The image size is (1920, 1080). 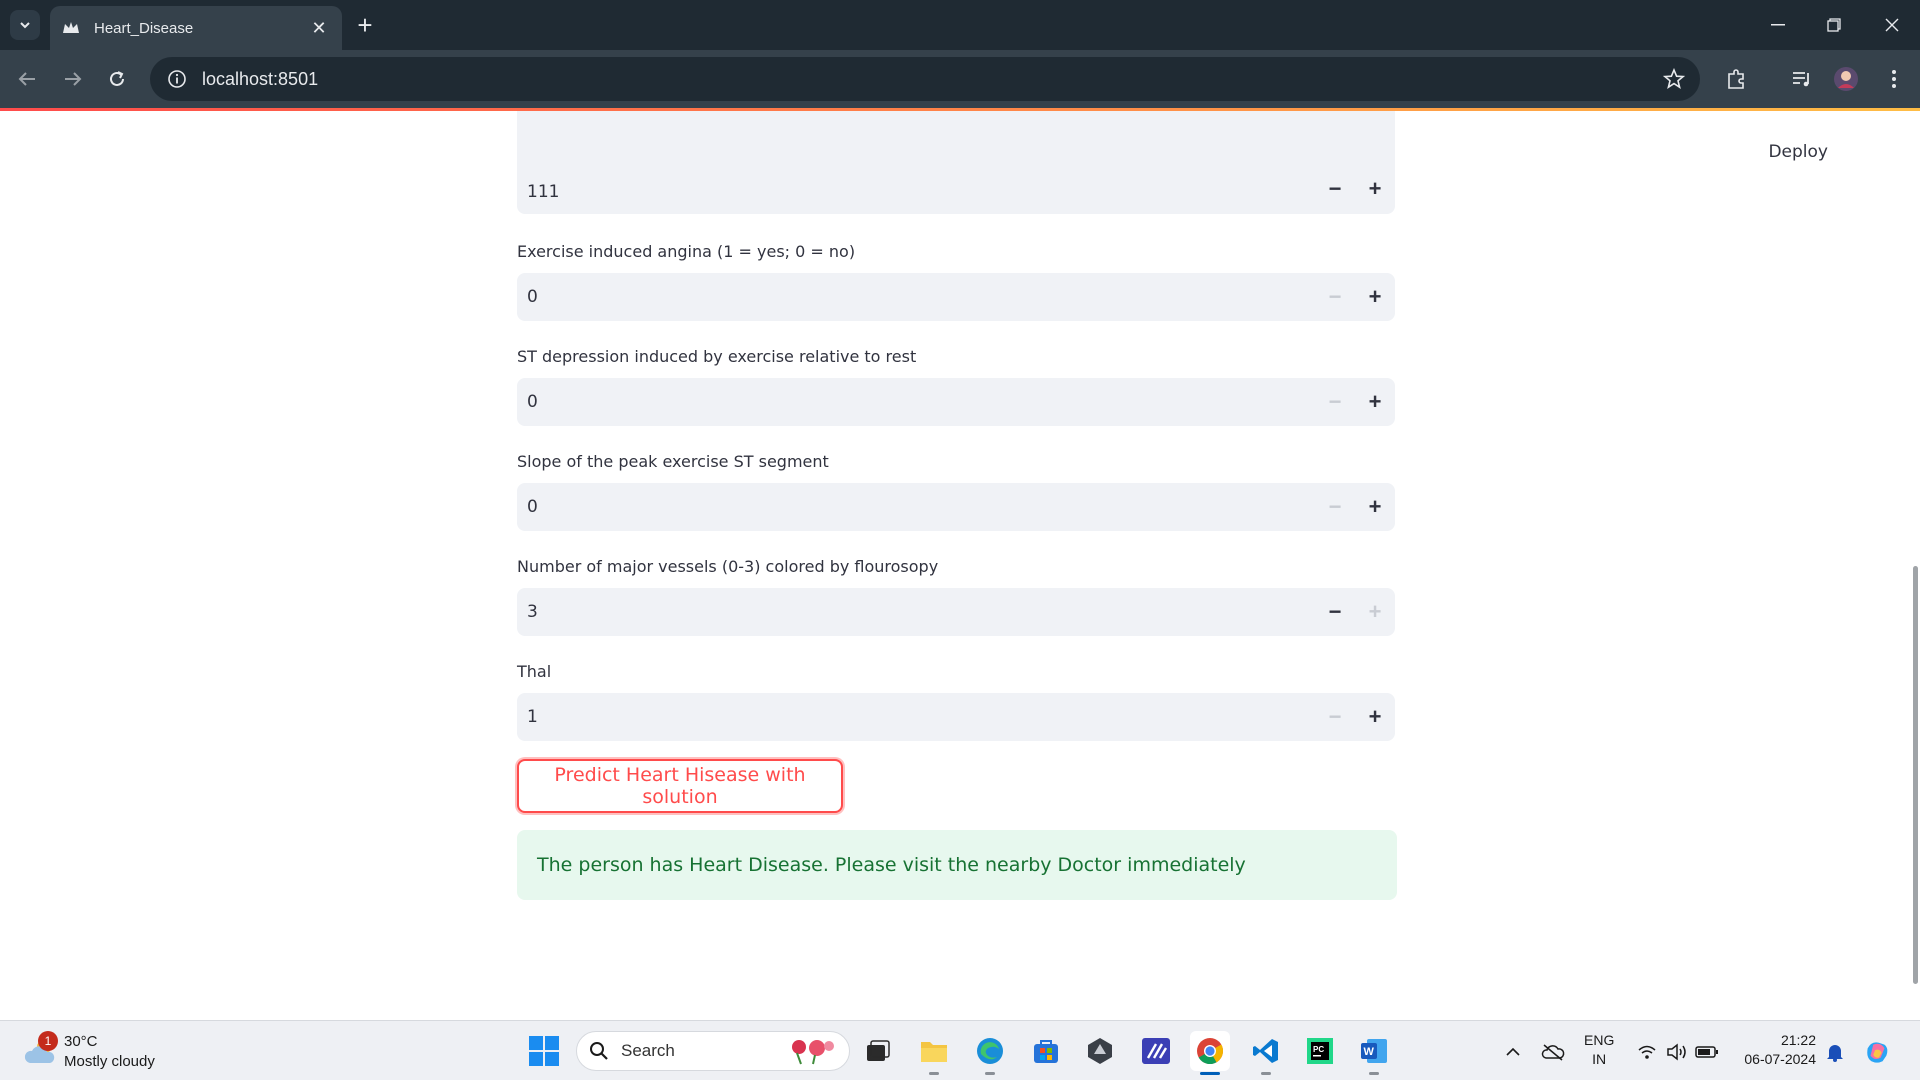 I want to click on active-indicator, so click(x=1210, y=1073).